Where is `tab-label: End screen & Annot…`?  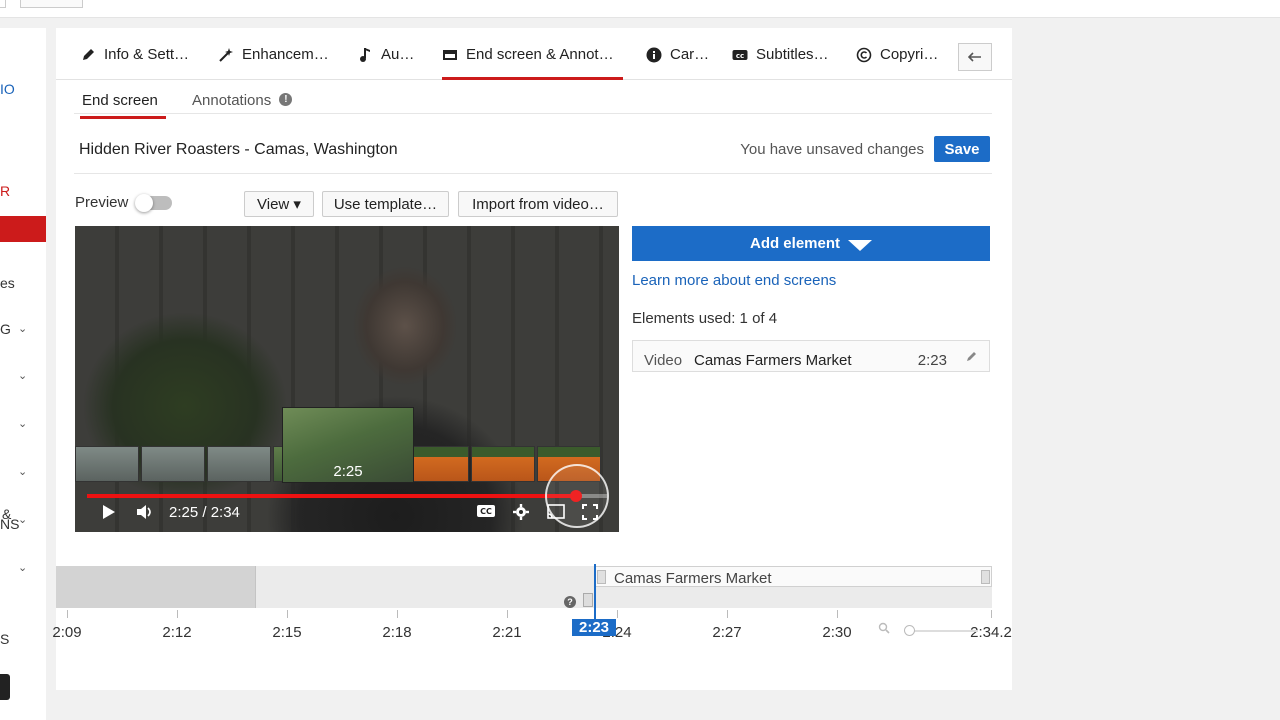
tab-label: End screen & Annot… is located at coordinates (540, 54).